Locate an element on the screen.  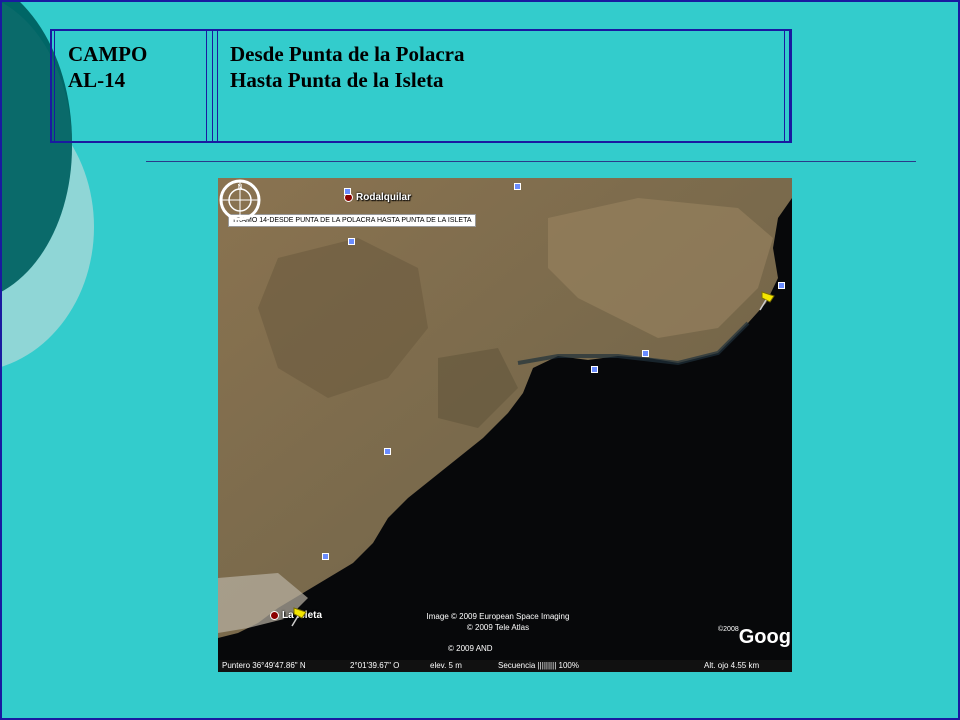
streaming-status: Secuencia ||||||||| 100% is located at coordinates (538, 665).